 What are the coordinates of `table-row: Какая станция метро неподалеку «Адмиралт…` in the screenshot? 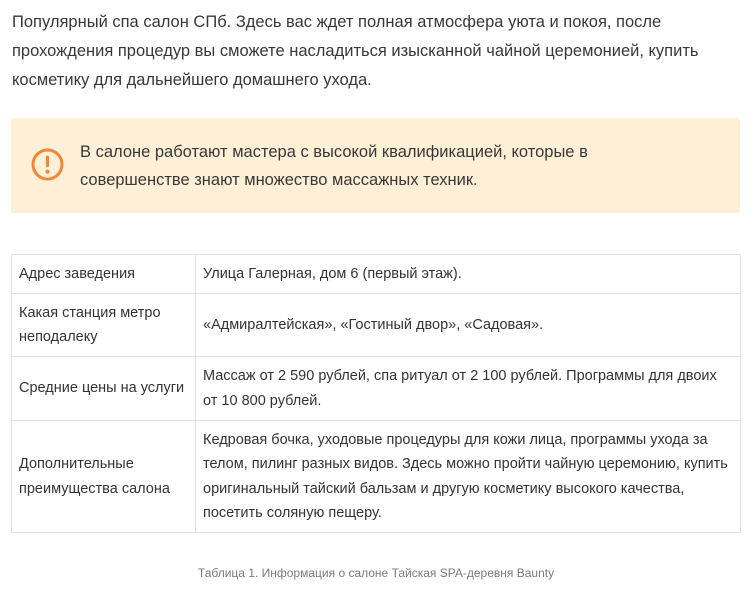 It's located at (376, 325).